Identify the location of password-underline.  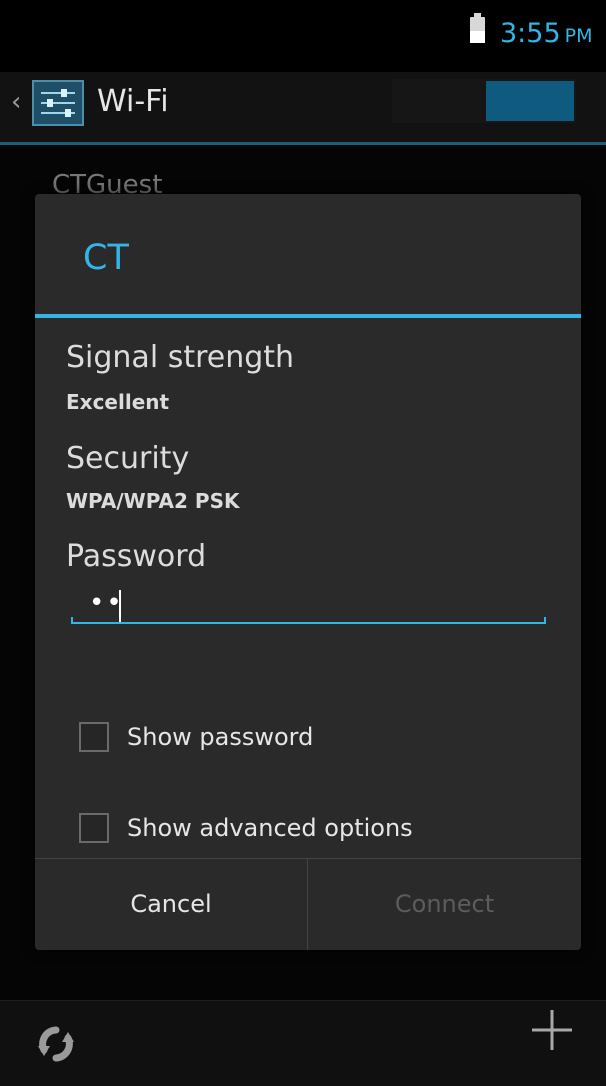
(308, 620).